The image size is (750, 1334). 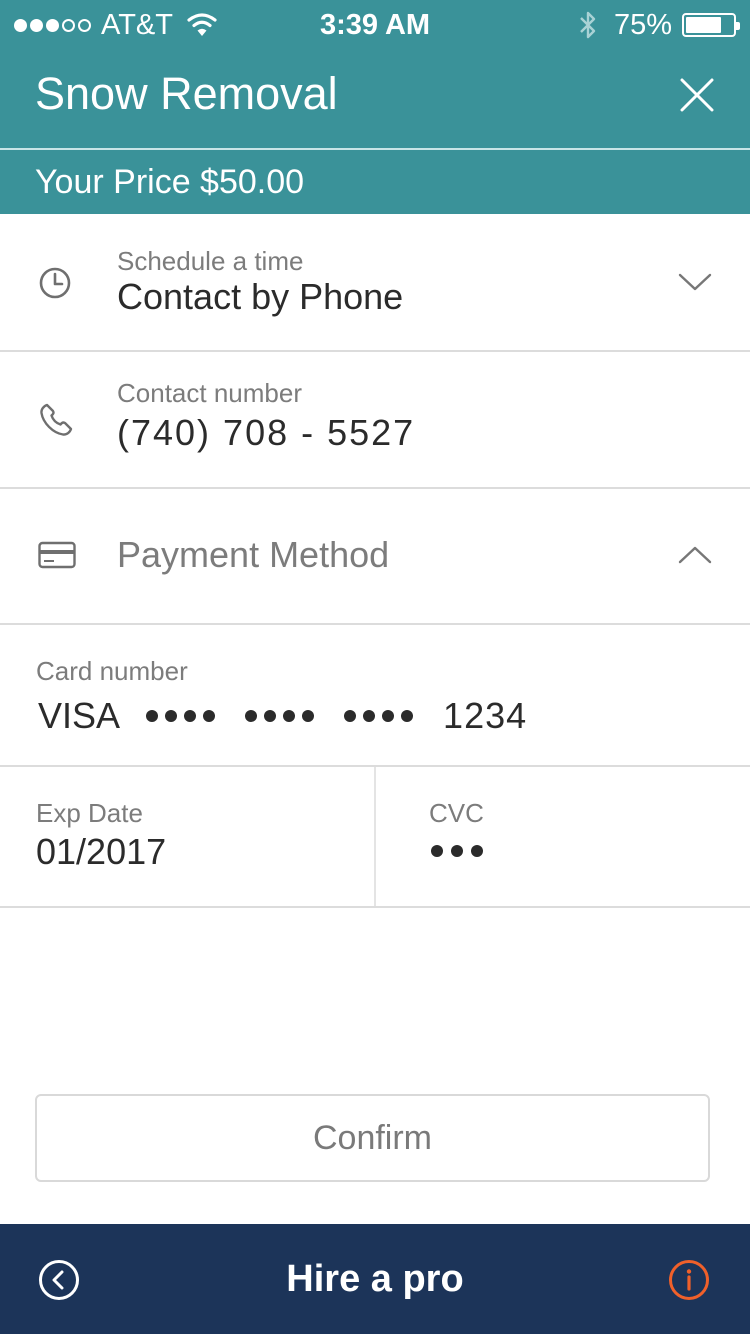 I want to click on chevron-up-icon, so click(x=695, y=555).